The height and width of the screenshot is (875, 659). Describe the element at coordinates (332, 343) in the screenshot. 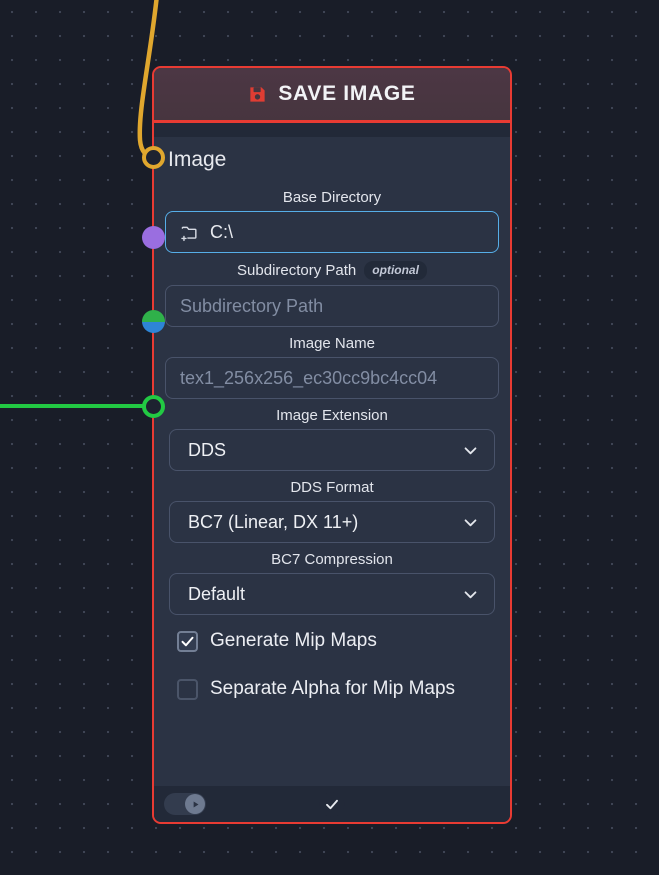

I see `image-name-label: Image Name` at that location.